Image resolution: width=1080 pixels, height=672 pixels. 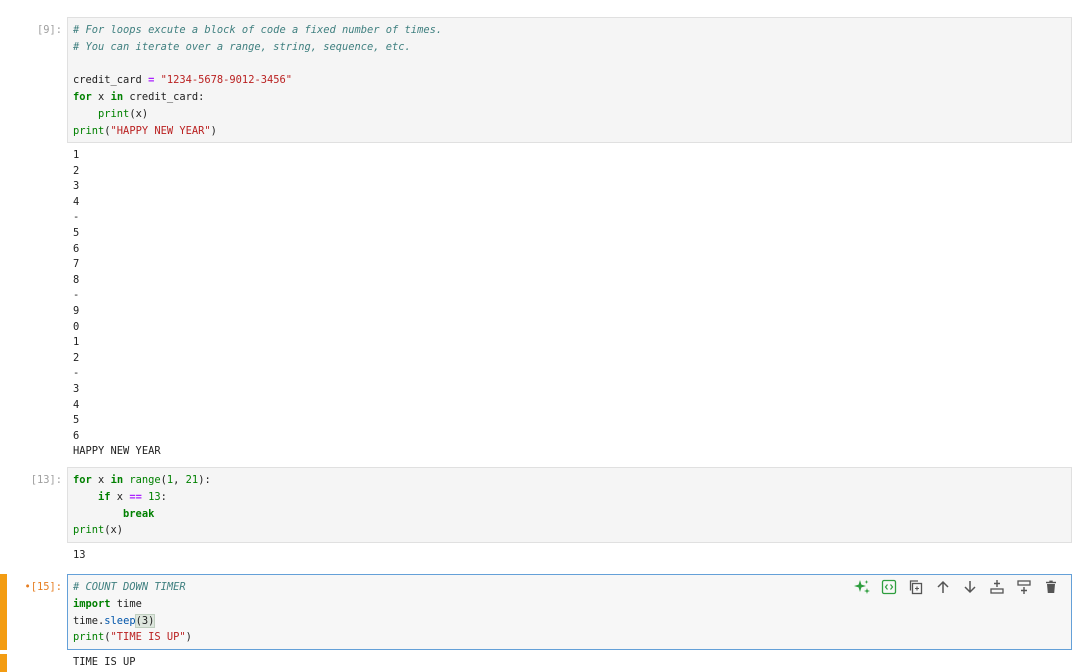 I want to click on move-up-button, so click(x=942, y=588).